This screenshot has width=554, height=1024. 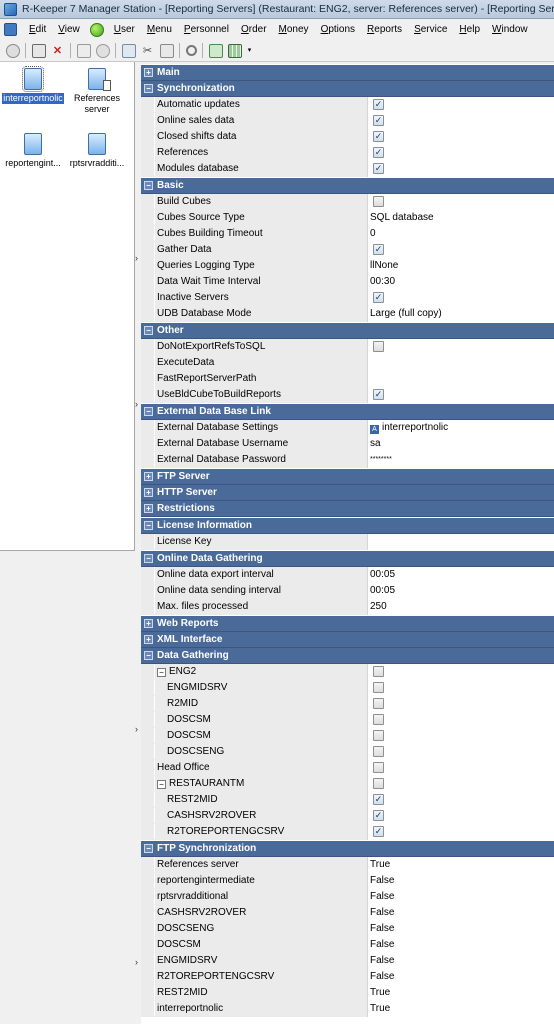 What do you see at coordinates (378, 152) in the screenshot?
I see `references-checkbox: ✓` at bounding box center [378, 152].